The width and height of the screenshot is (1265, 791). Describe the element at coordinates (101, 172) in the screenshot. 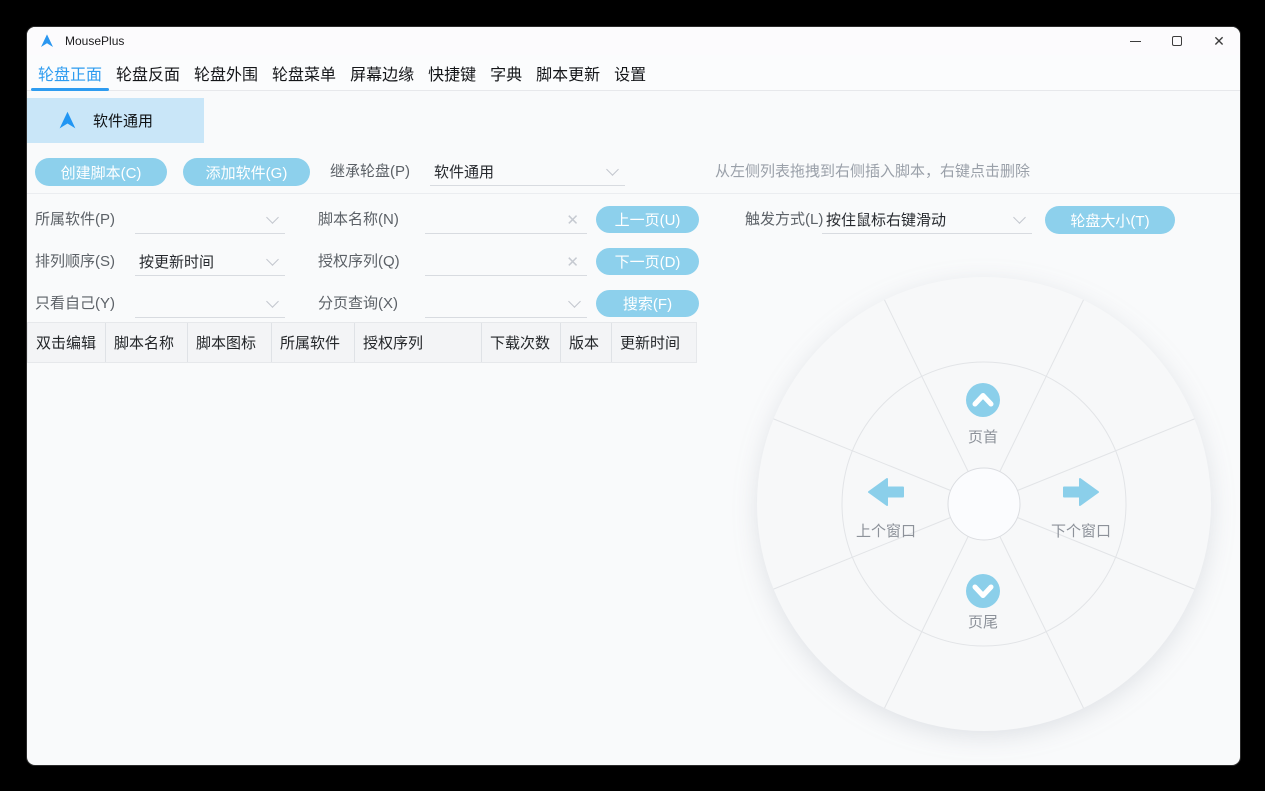

I see `create-script-button: 创建脚本(C)` at that location.